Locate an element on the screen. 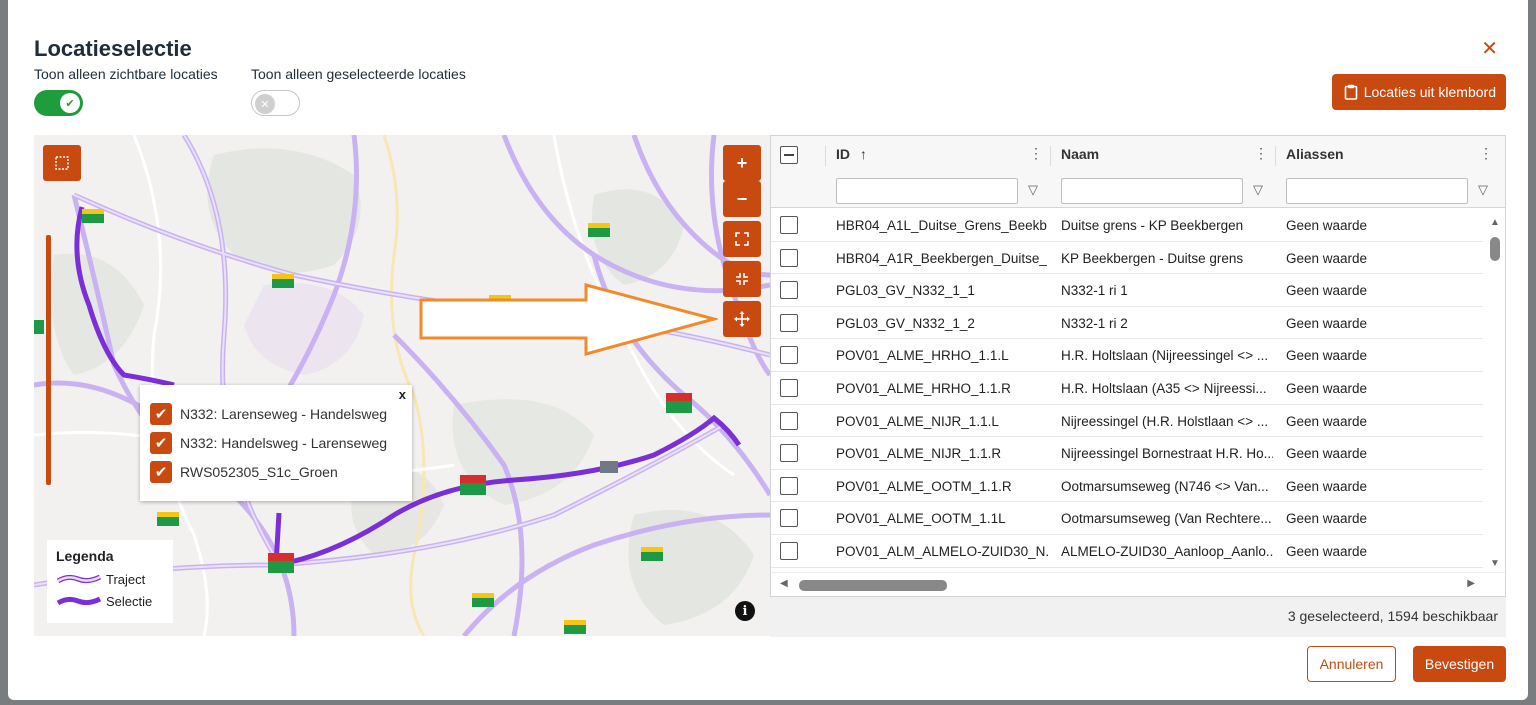 The image size is (1536, 705). pan-icon is located at coordinates (742, 319).